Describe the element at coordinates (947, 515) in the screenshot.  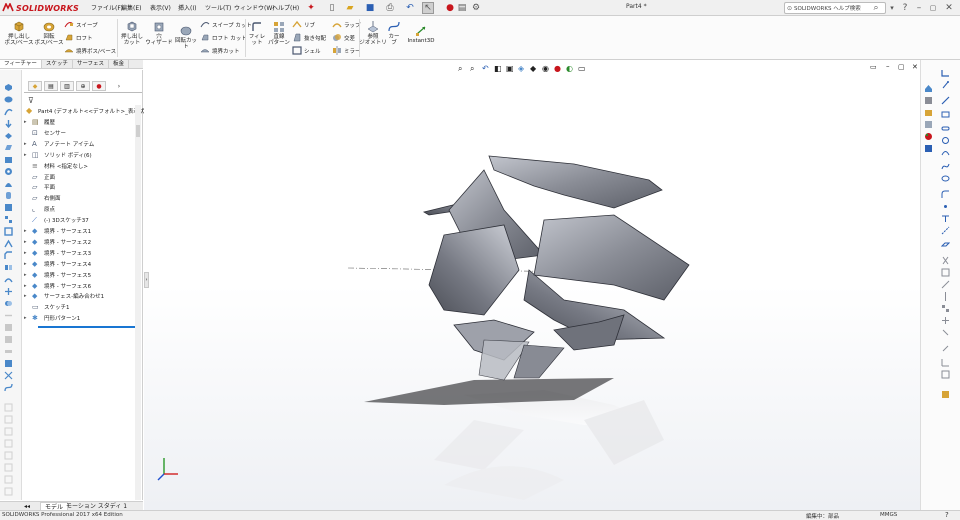
I see `help-status-icon: ?` at that location.